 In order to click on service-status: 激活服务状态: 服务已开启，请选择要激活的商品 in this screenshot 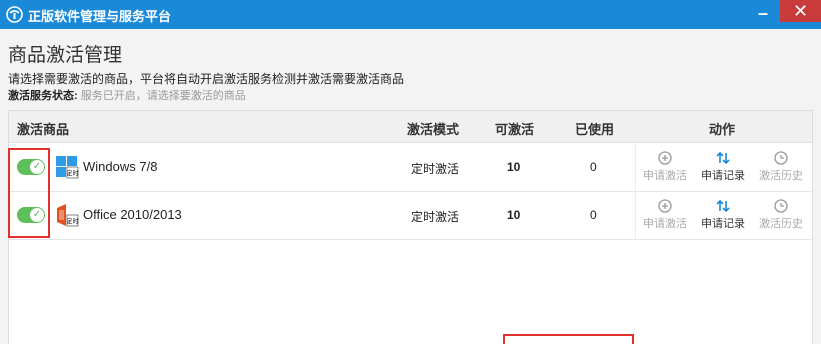, I will do `click(127, 95)`.